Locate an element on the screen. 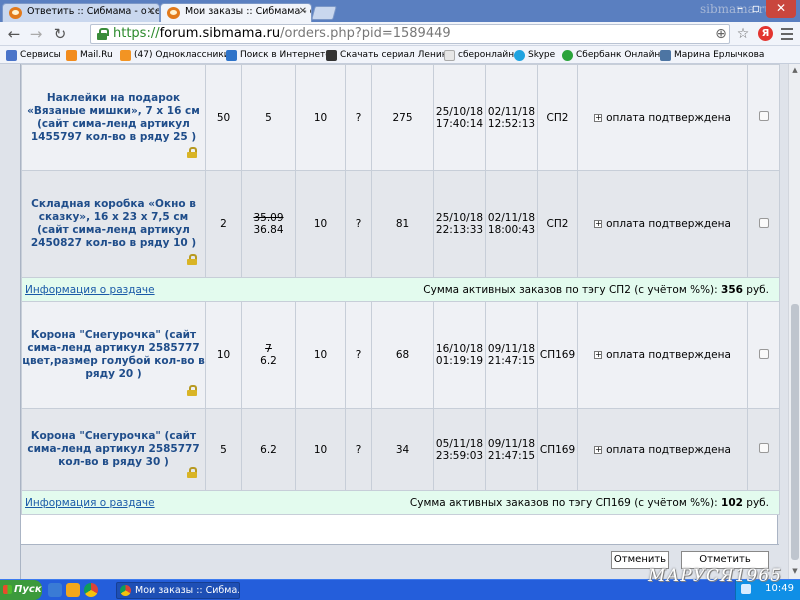 The width and height of the screenshot is (800, 600). bookmark-sberonline: сберонлайн is located at coordinates (479, 55).